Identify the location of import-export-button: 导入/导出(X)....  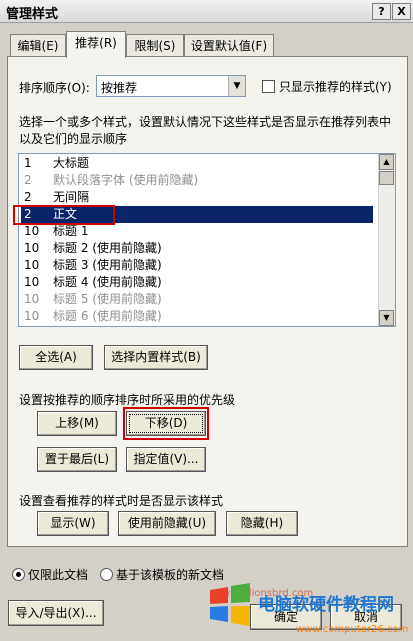
(56, 613).